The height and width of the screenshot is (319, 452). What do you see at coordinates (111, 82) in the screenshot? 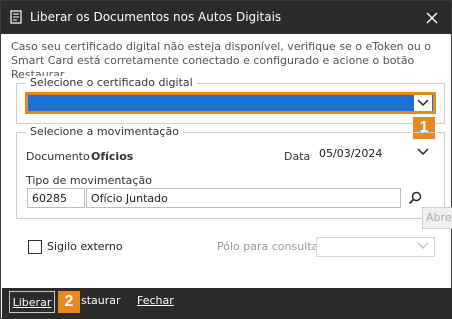
I see `certificate-legend: Selecione o certificado digital` at bounding box center [111, 82].